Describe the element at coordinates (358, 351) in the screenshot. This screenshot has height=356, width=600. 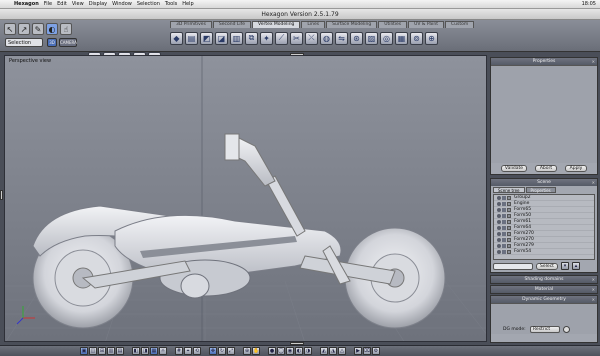
I see `render-icon: ▶` at that location.